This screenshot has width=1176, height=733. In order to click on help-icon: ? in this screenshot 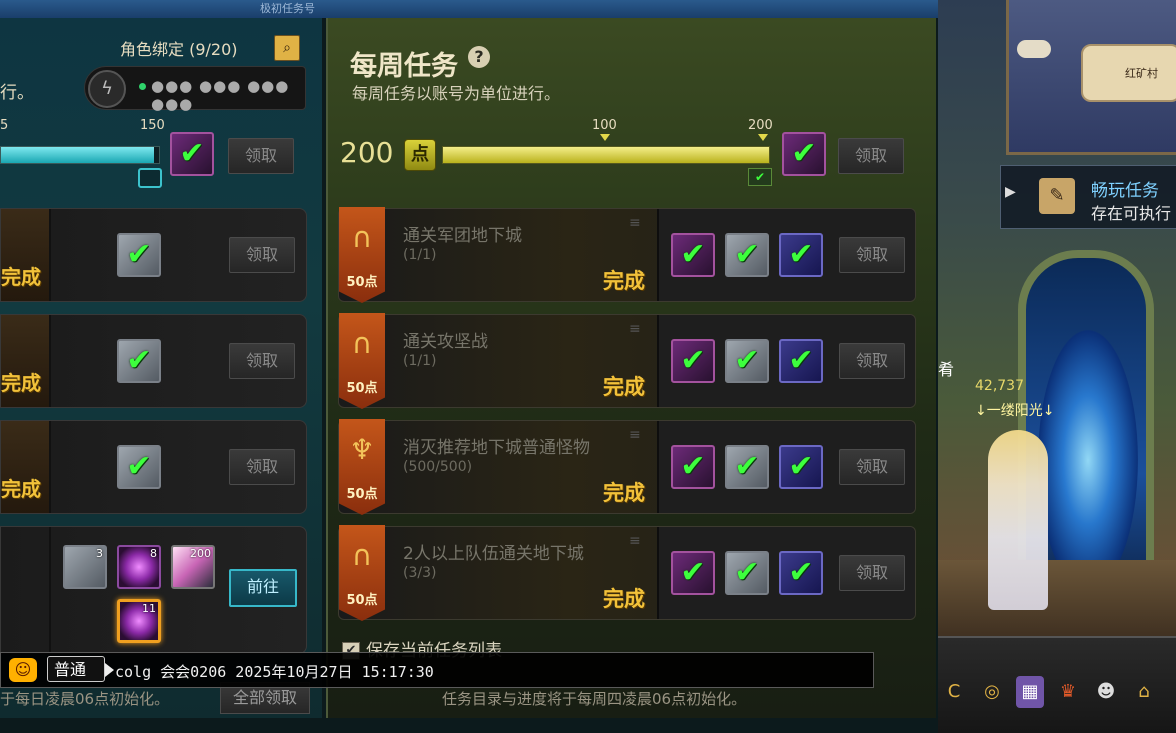, I will do `click(479, 57)`.